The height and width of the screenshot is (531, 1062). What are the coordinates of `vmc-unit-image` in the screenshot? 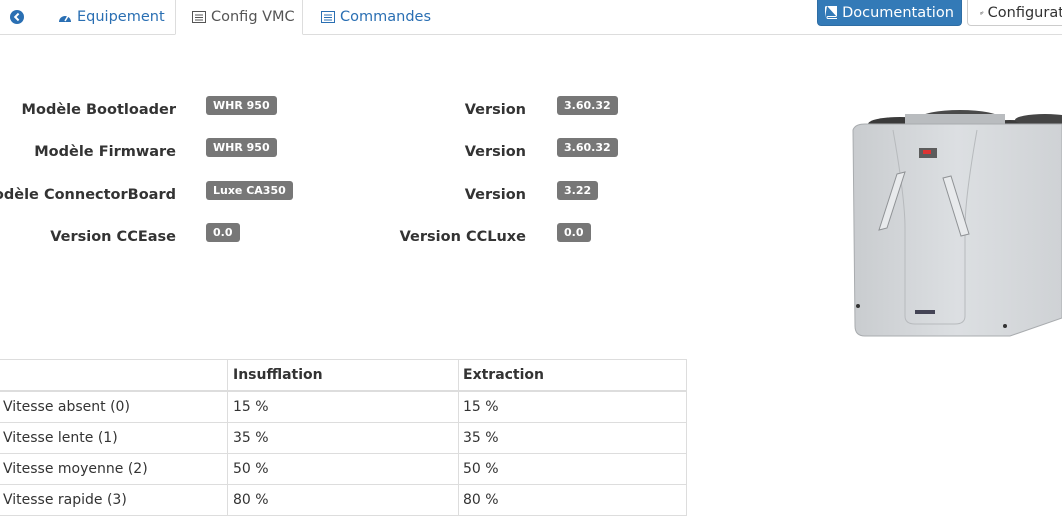 It's located at (957, 223).